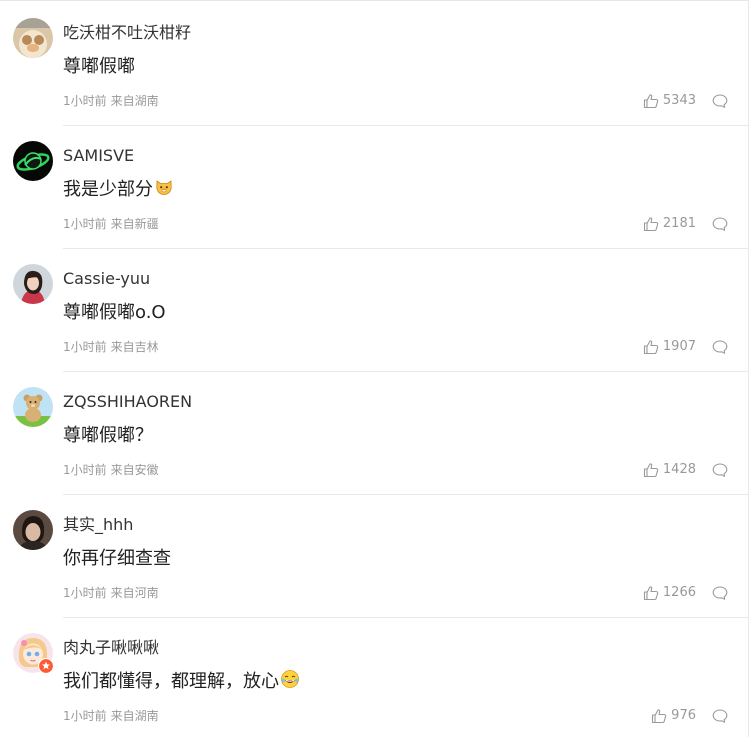 Image resolution: width=749 pixels, height=737 pixels. I want to click on comment-meta: 1小时前 来自吉林, so click(111, 347).